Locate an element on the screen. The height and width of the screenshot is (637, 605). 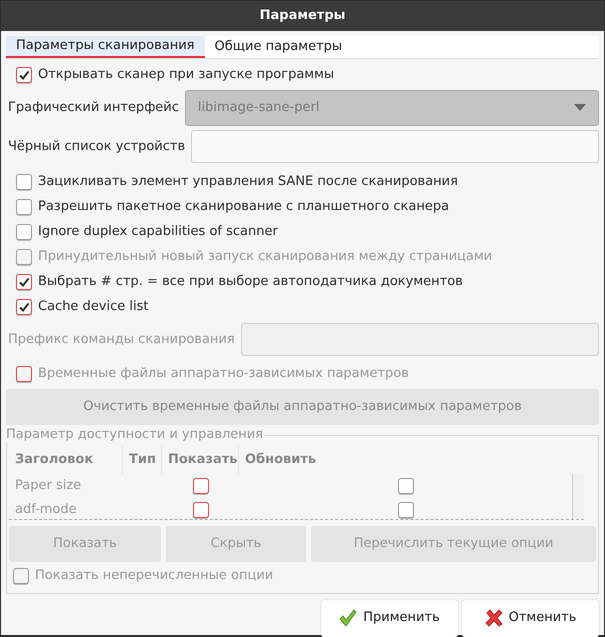
window-title: Параметры is located at coordinates (303, 16).